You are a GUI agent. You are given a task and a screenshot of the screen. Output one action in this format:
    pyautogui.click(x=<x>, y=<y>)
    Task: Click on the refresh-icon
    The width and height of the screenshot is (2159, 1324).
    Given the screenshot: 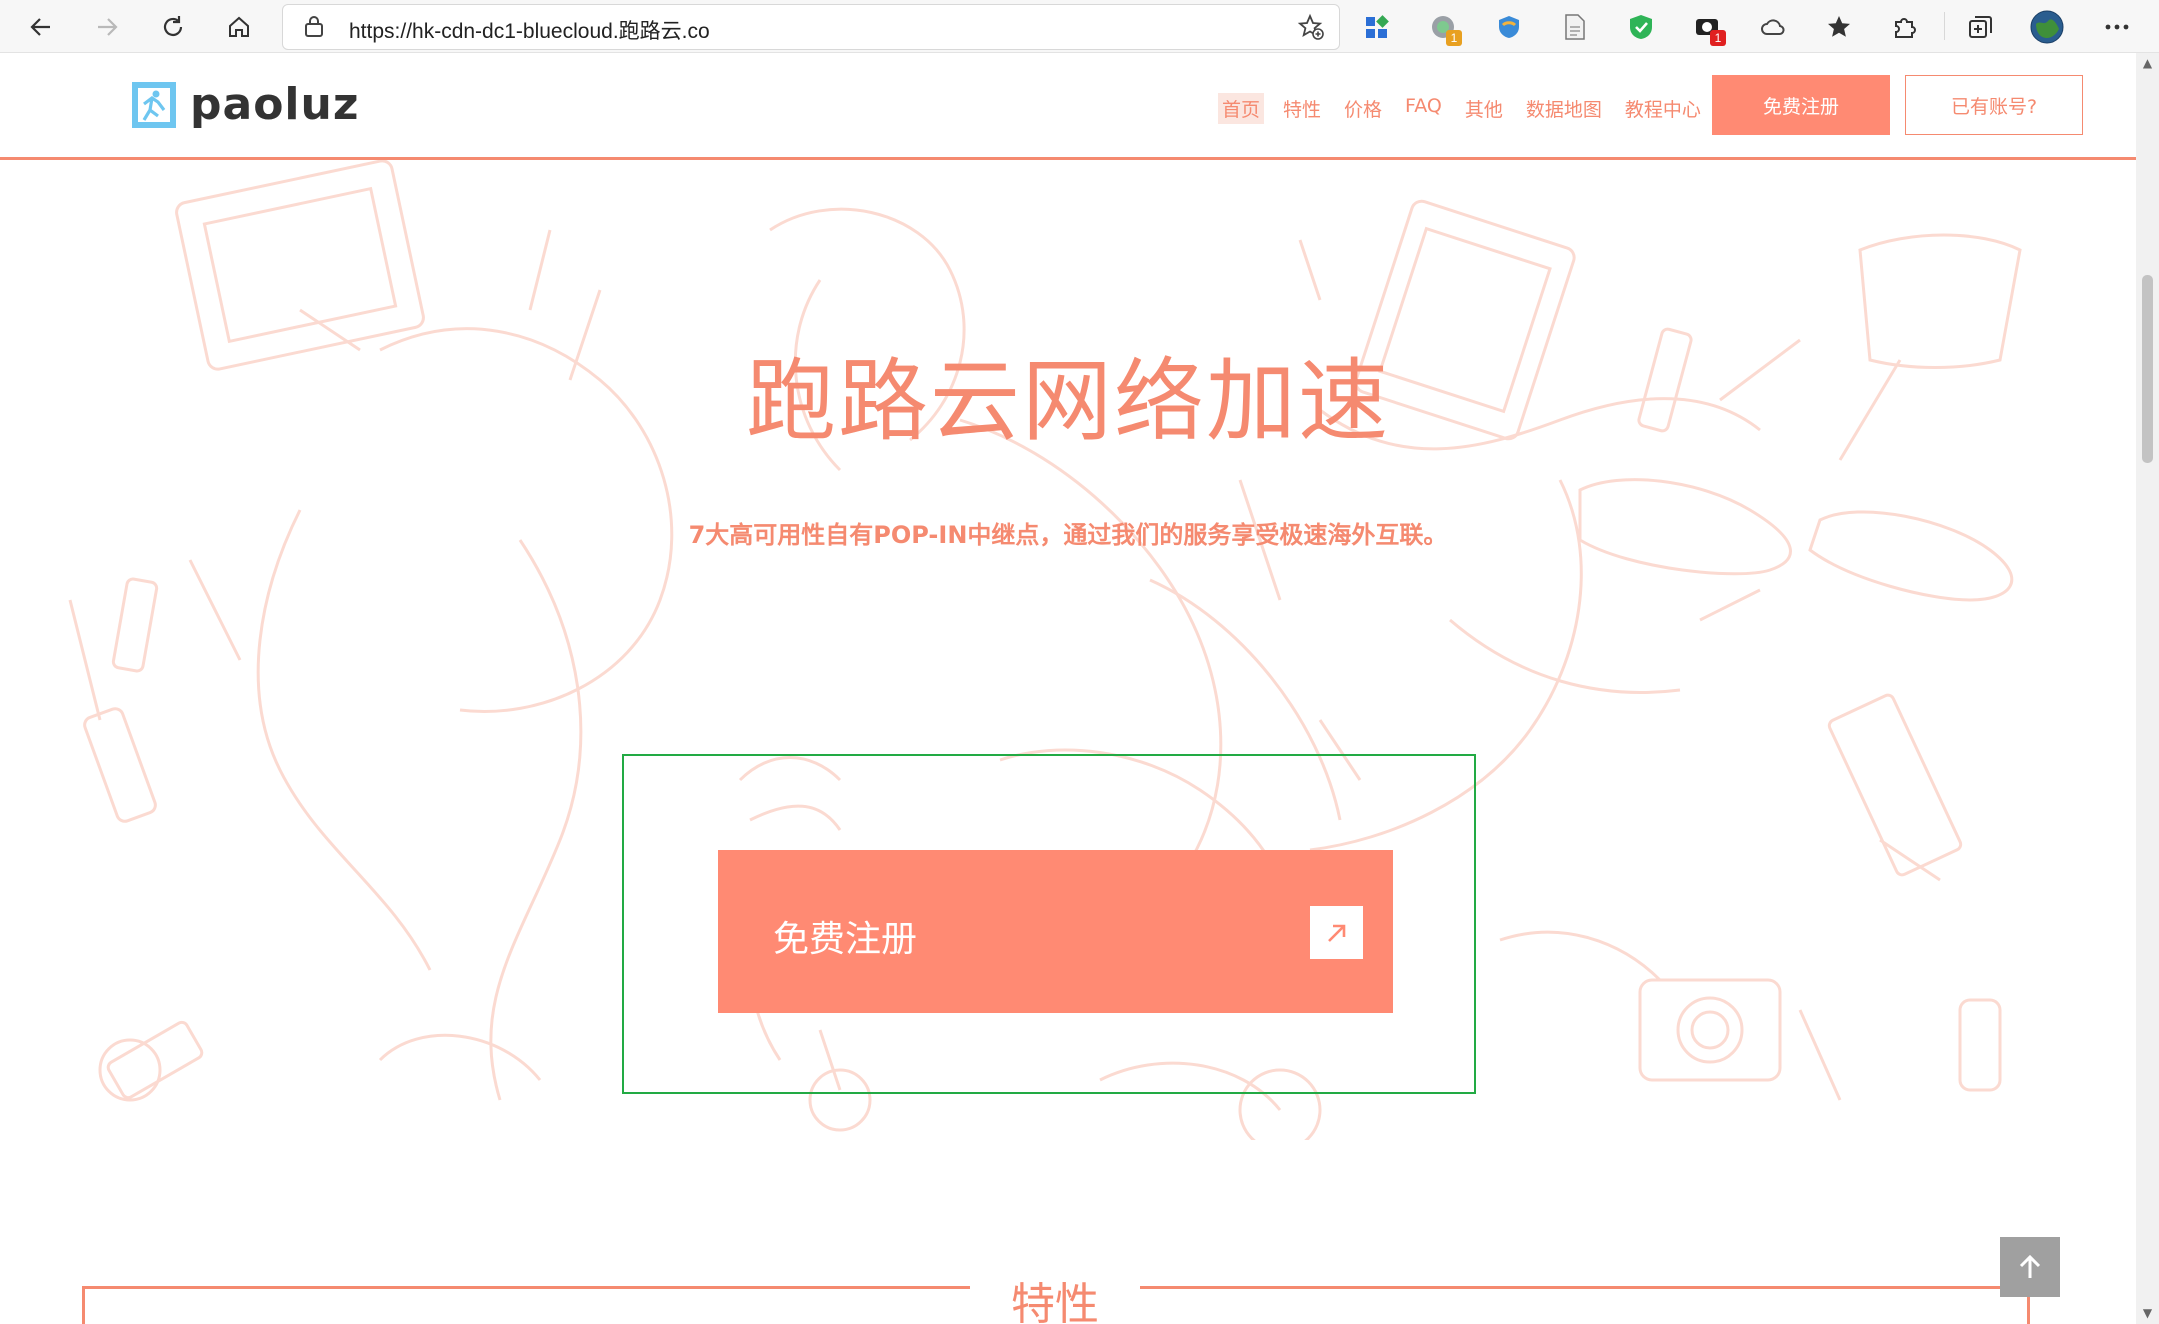 What is the action you would take?
    pyautogui.click(x=173, y=27)
    